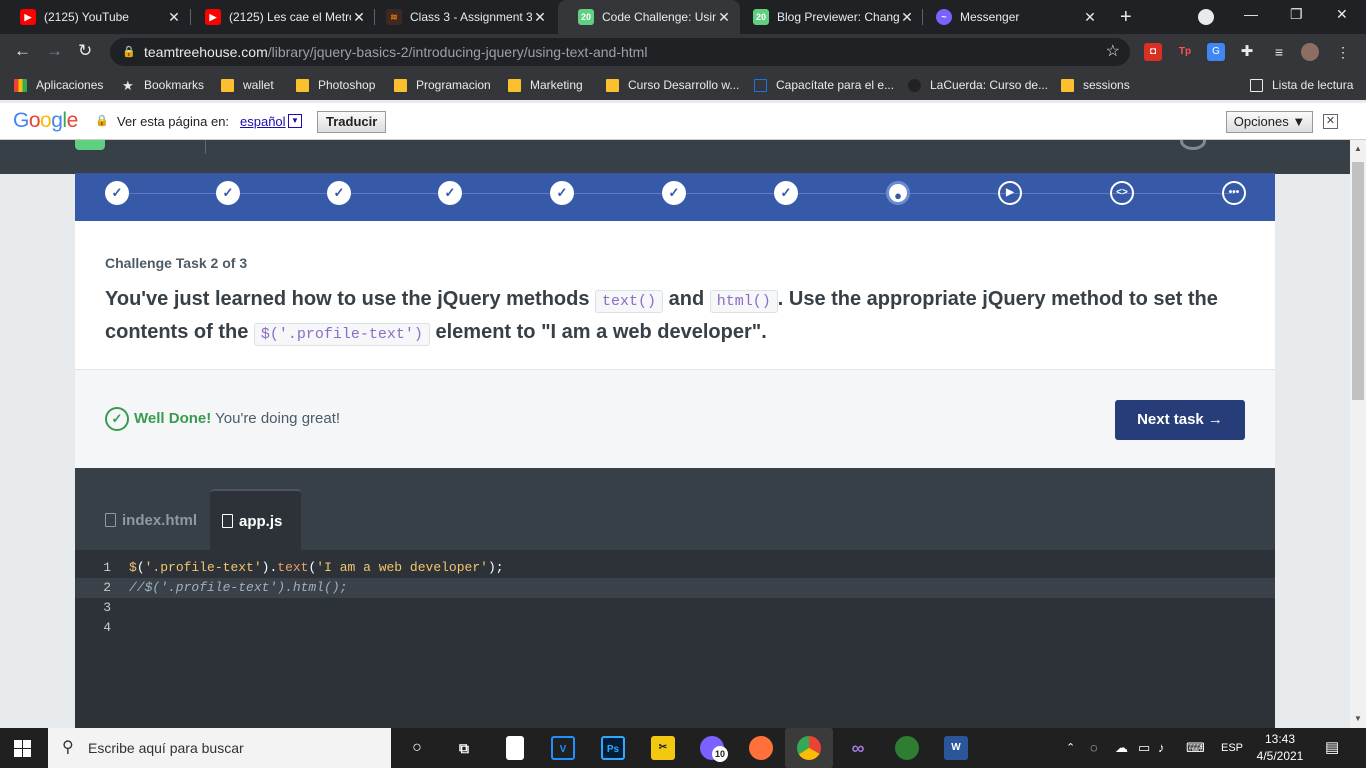 The width and height of the screenshot is (1366, 768). What do you see at coordinates (58, 85) in the screenshot?
I see `bookmark-apps: Aplicaciones` at bounding box center [58, 85].